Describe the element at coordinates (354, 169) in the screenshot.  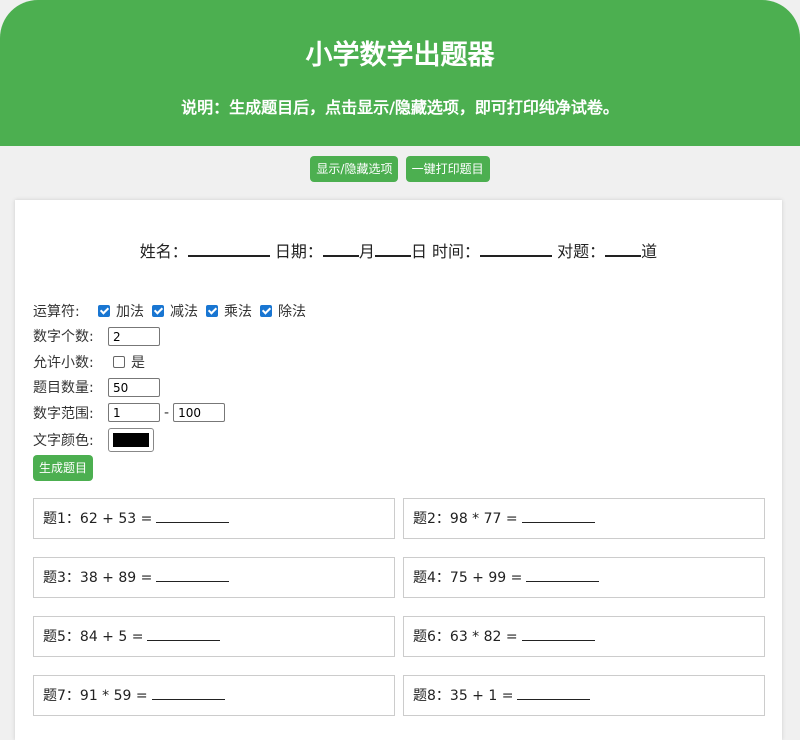
I see `toggle-options-button: 显示/隐藏选项` at that location.